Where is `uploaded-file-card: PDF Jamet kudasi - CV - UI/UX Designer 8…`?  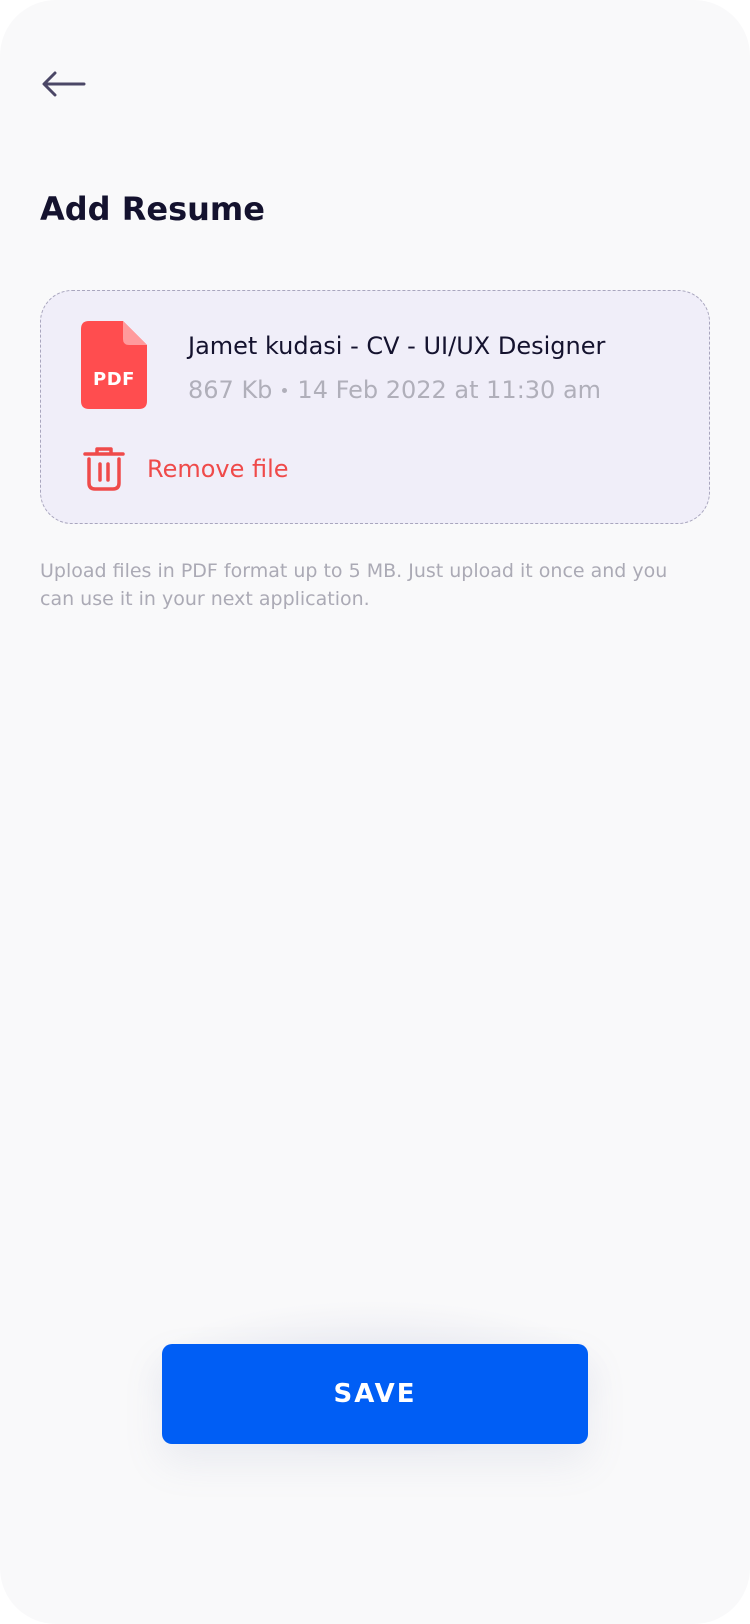
uploaded-file-card: PDF Jamet kudasi - CV - UI/UX Designer 8… is located at coordinates (375, 407).